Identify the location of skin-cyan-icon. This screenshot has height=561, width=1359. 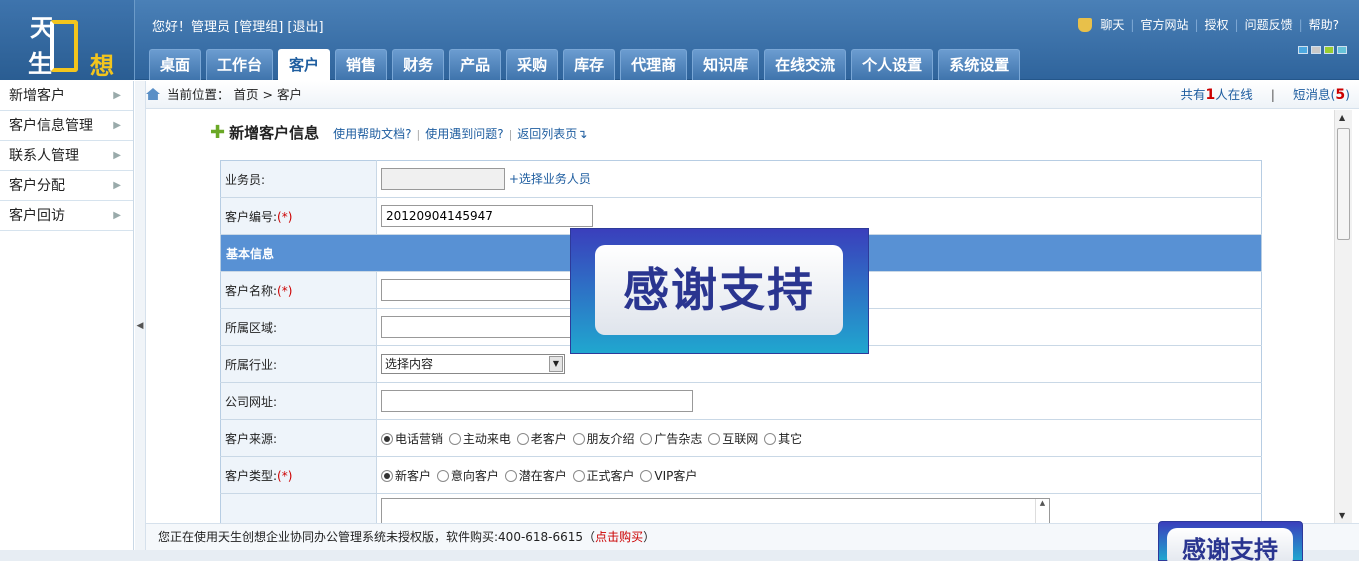
(1342, 50).